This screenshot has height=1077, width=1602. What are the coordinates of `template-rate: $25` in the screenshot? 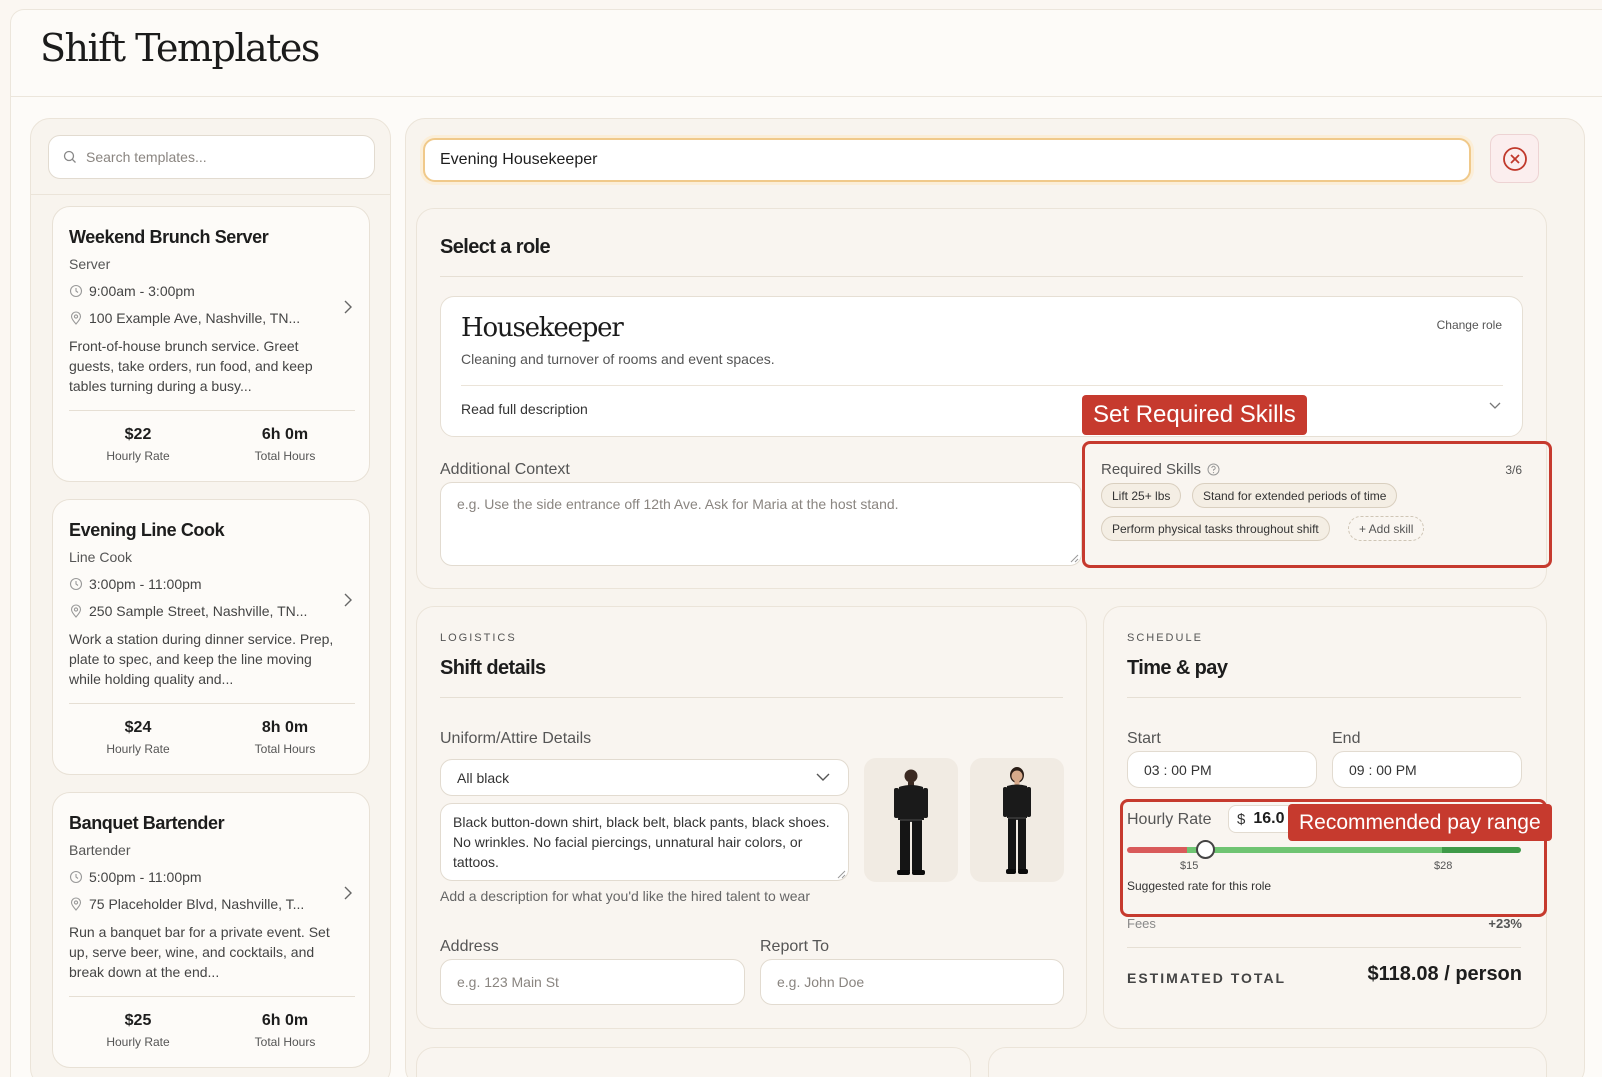 It's located at (138, 1020).